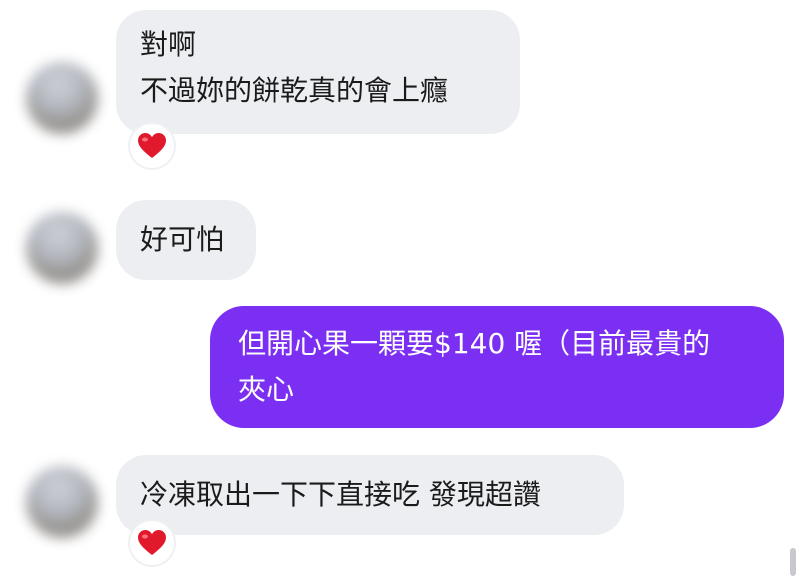 The height and width of the screenshot is (579, 800). What do you see at coordinates (474, 343) in the screenshot?
I see `message-text: 但開心果一顆要$140 喔（目前最貴的` at bounding box center [474, 343].